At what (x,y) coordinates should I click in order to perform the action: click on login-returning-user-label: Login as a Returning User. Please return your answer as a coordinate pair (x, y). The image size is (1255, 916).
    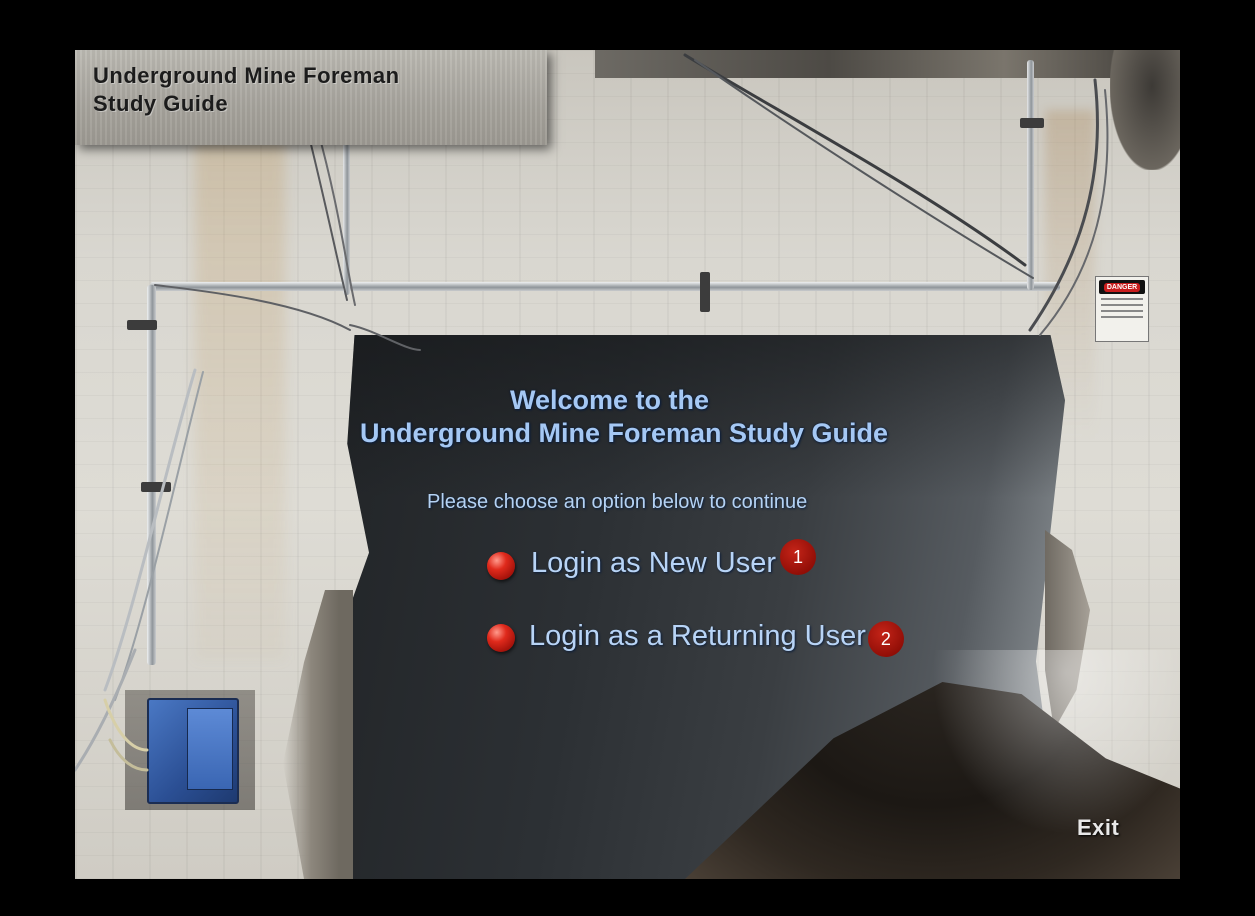
    Looking at the image, I should click on (697, 635).